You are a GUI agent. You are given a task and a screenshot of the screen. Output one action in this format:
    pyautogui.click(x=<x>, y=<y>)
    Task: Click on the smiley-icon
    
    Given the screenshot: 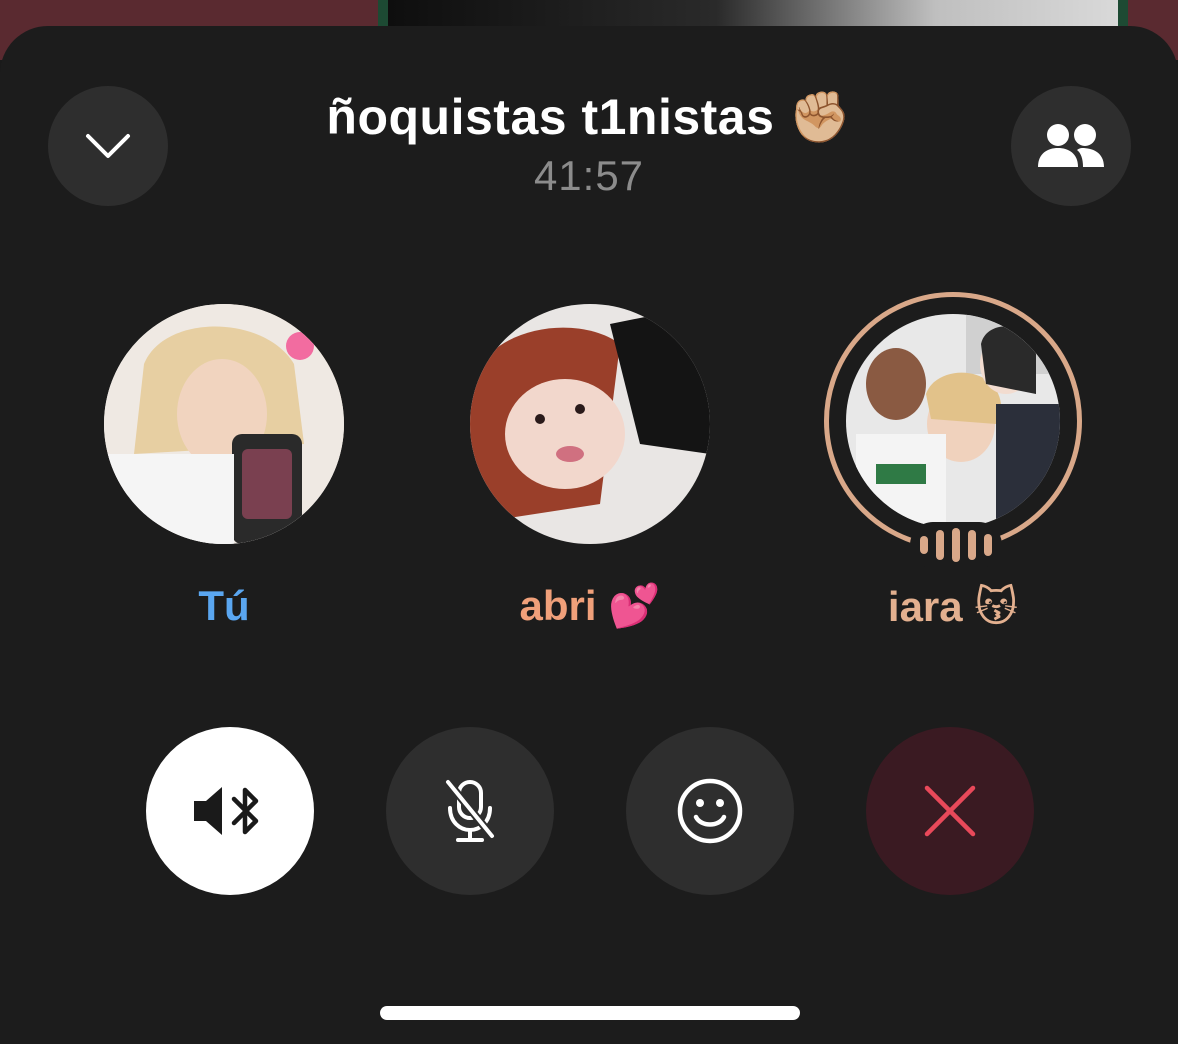 What is the action you would take?
    pyautogui.click(x=710, y=811)
    